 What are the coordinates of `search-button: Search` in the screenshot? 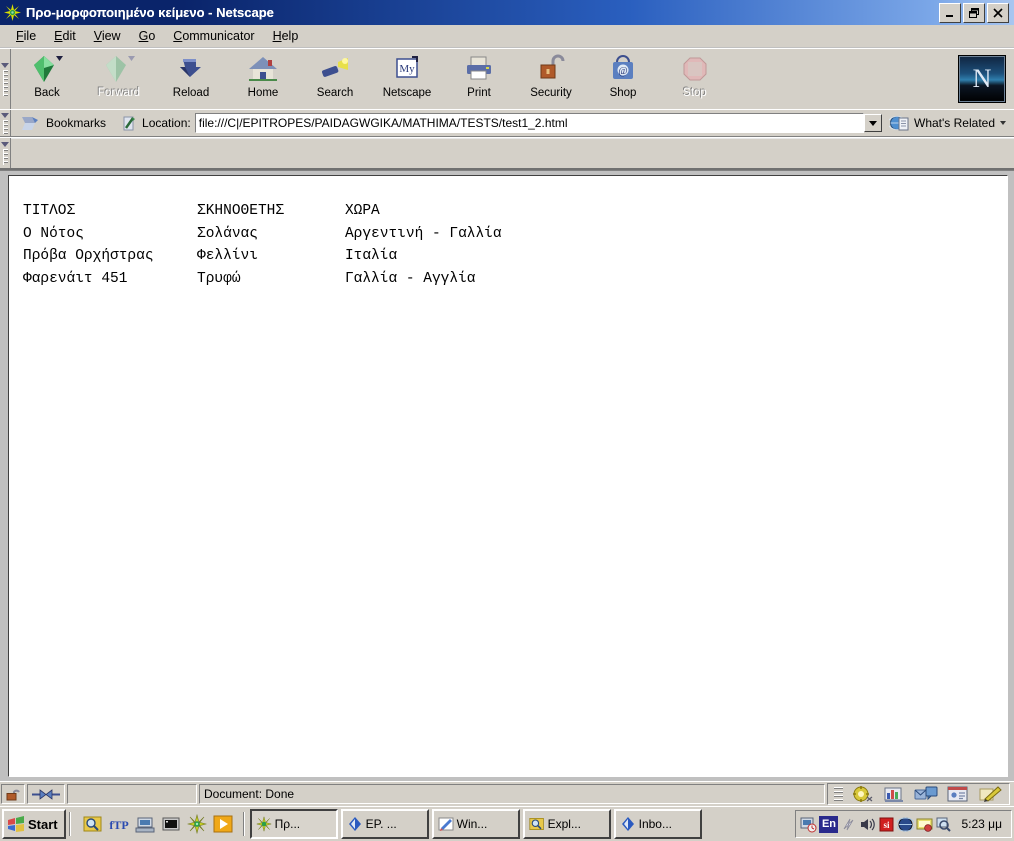 It's located at (335, 79).